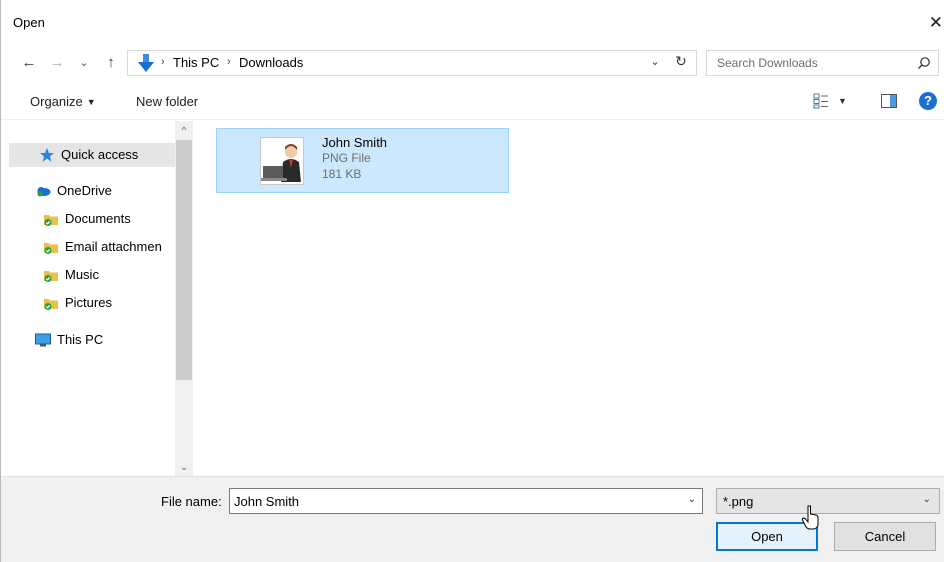 The height and width of the screenshot is (562, 944). Describe the element at coordinates (113, 246) in the screenshot. I see `sidebar-item-label: Email attachmen` at that location.